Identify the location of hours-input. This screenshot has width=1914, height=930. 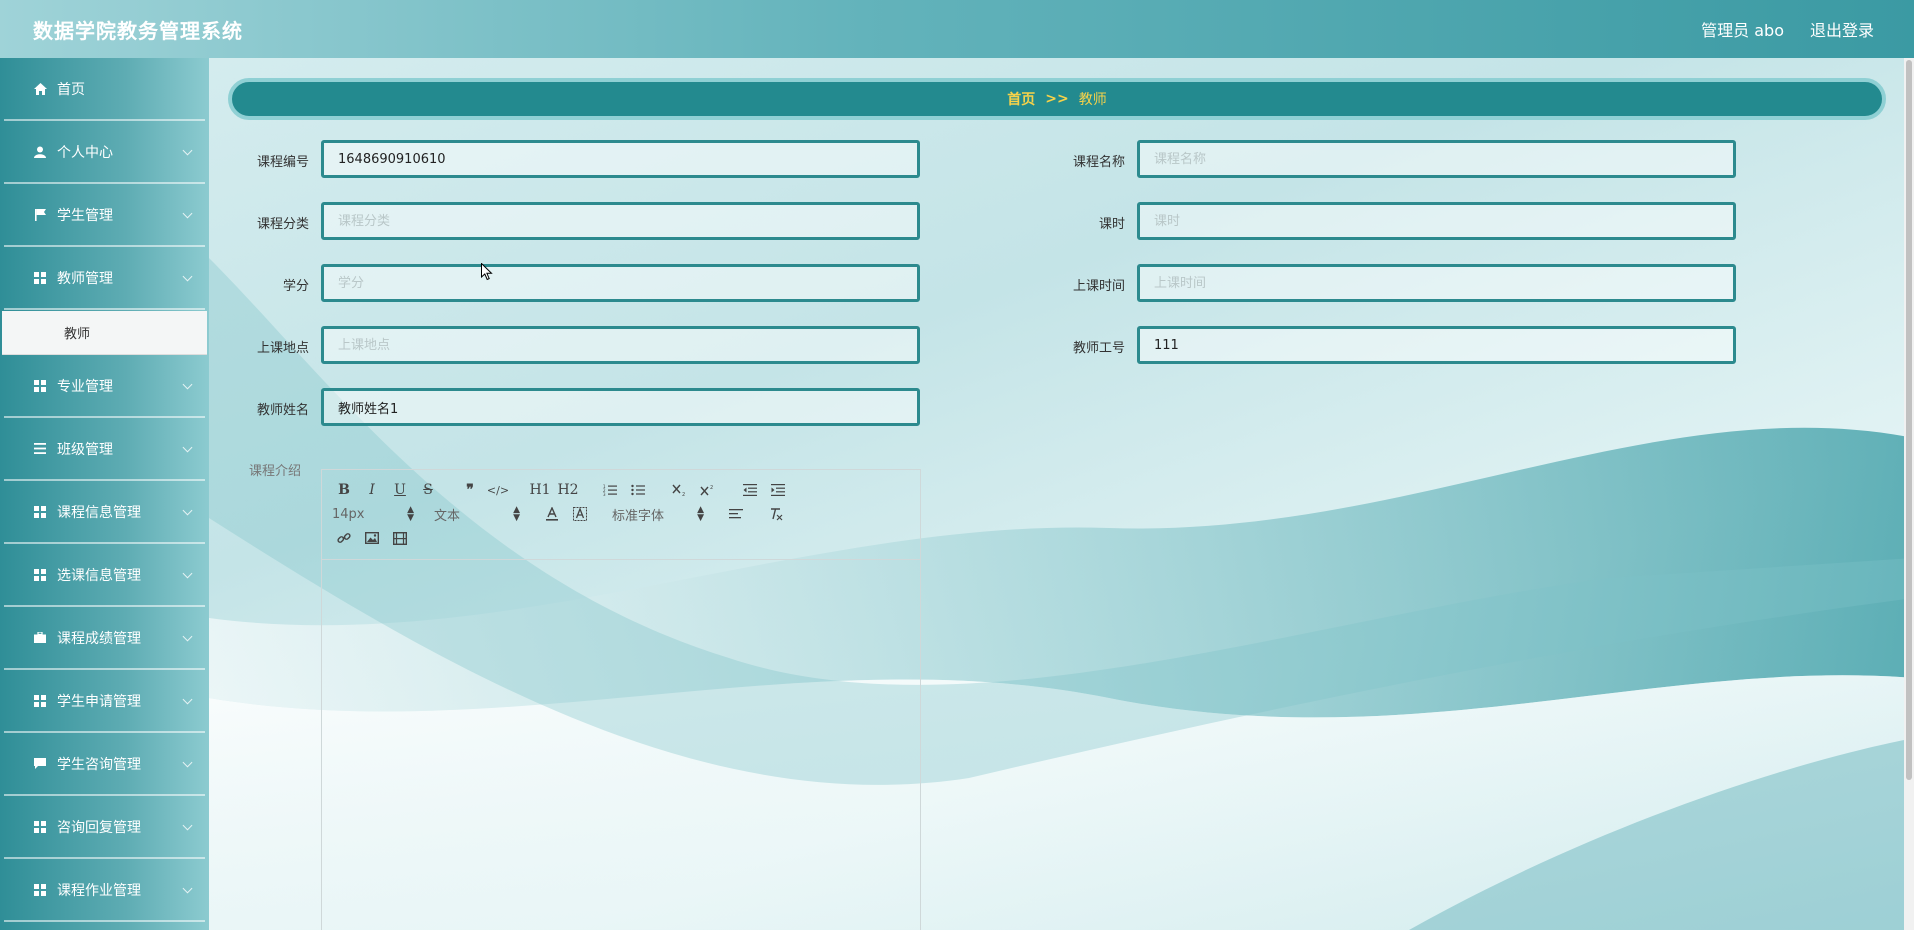
(1436, 221).